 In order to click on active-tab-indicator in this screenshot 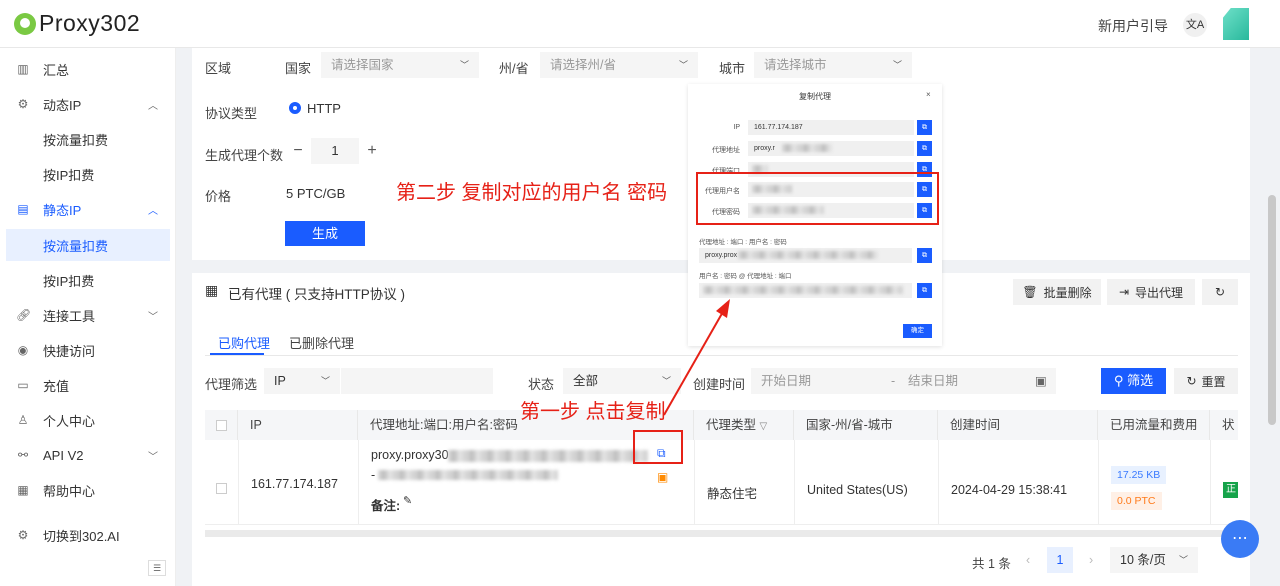, I will do `click(237, 354)`.